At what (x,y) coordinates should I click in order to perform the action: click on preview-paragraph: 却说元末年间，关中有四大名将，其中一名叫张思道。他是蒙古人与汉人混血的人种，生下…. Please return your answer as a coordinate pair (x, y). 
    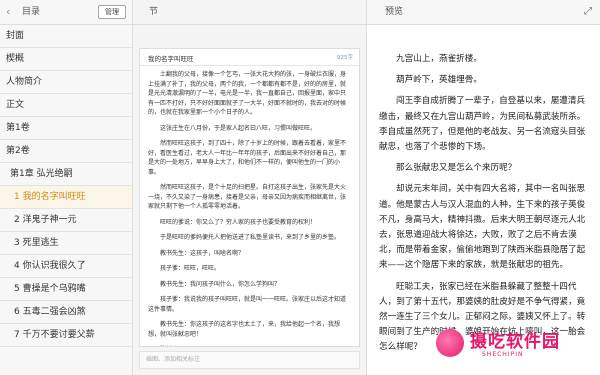
    Looking at the image, I should click on (482, 227).